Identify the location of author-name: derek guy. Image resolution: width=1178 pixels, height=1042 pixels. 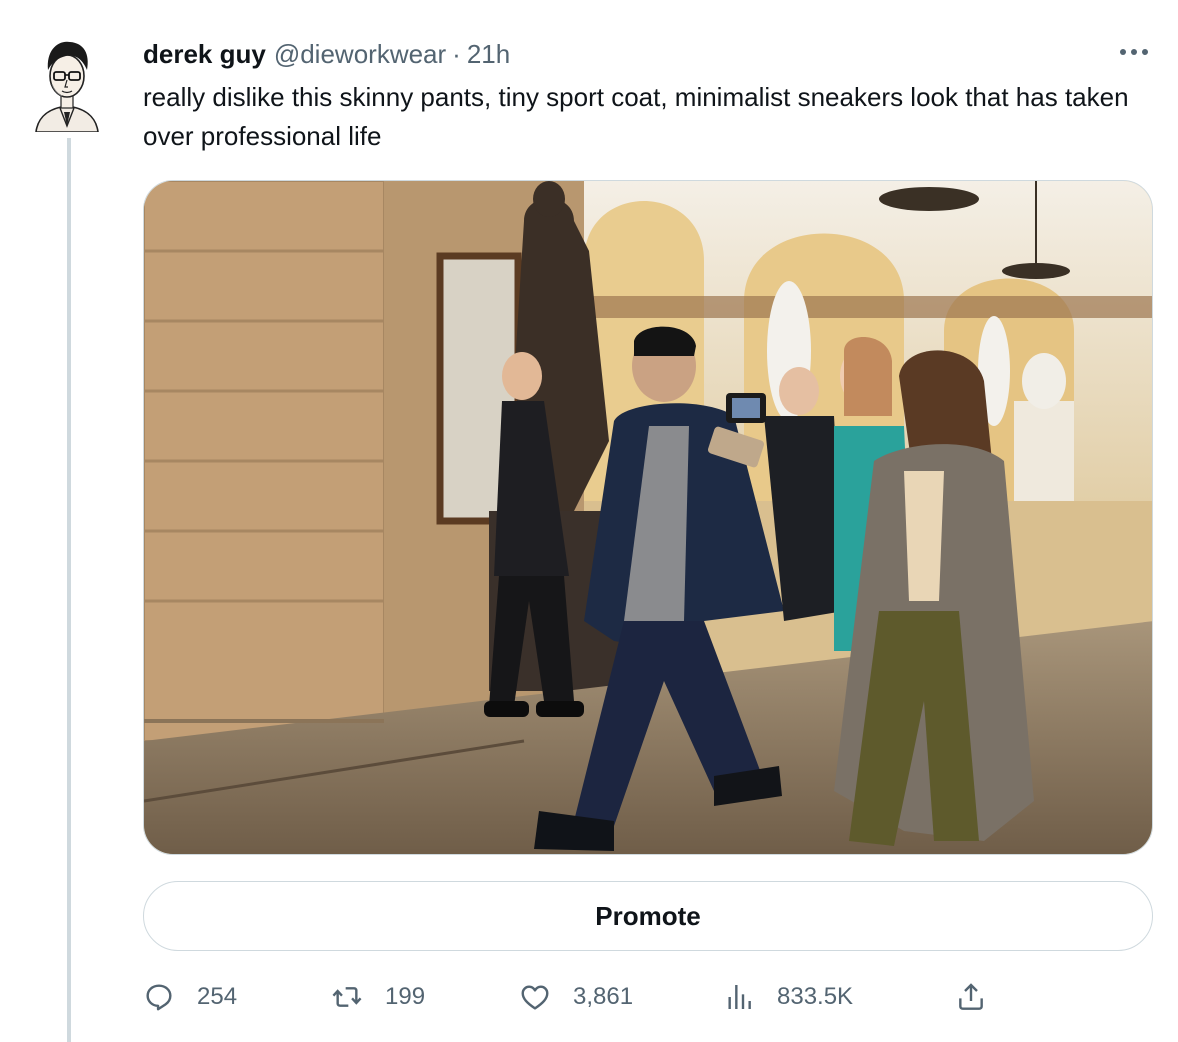
(204, 54).